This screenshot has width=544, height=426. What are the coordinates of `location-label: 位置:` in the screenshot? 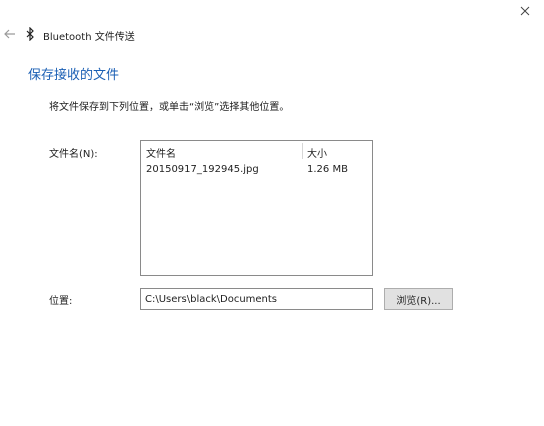 It's located at (61, 301).